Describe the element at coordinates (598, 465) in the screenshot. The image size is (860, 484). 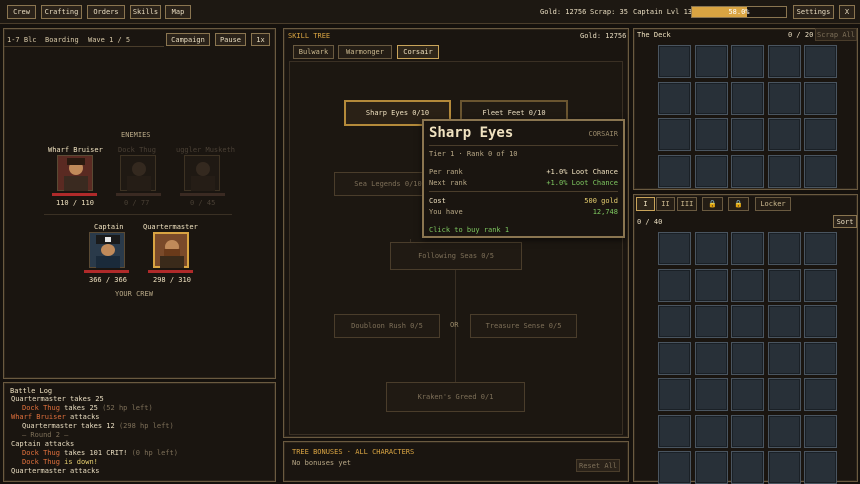
I see `reset-all-button: Reset All` at that location.